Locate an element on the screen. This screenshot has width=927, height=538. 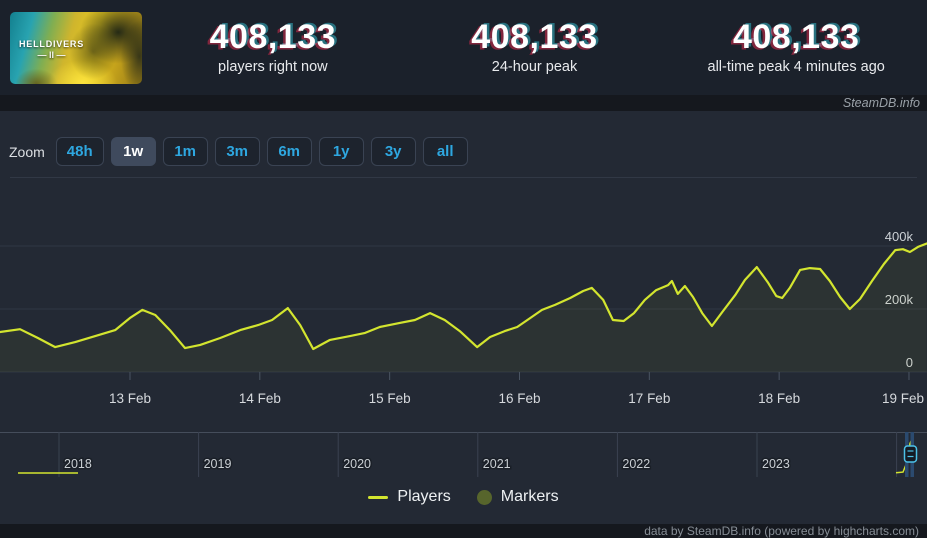
alltime-peak-value: 408,133 is located at coordinates (796, 36).